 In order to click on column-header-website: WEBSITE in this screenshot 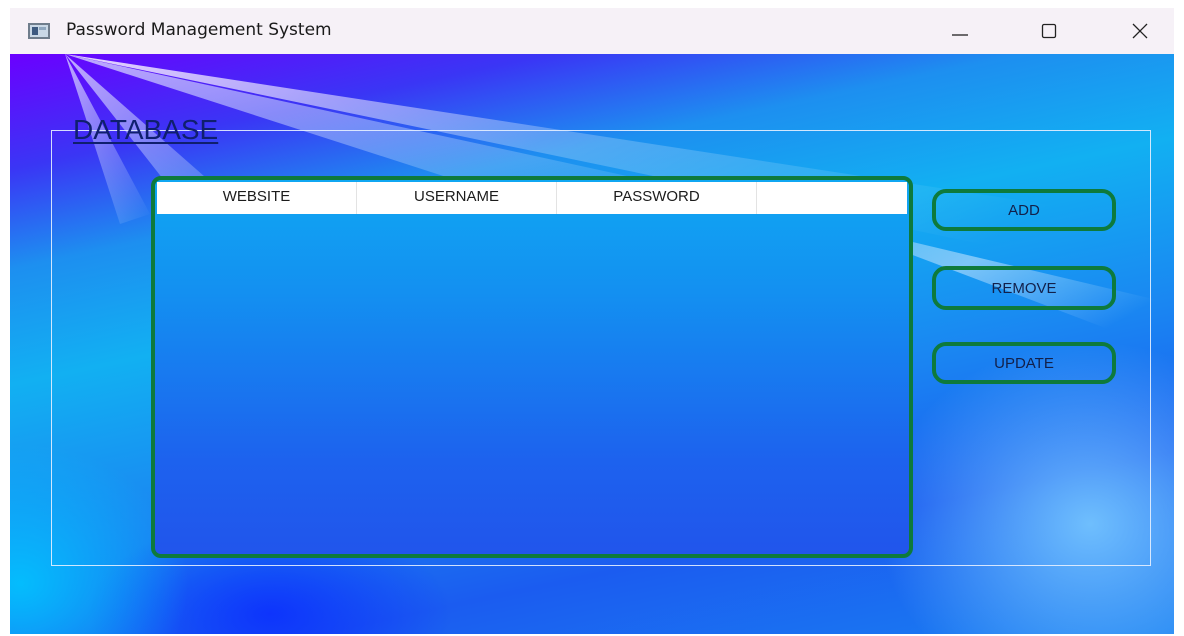, I will do `click(257, 198)`.